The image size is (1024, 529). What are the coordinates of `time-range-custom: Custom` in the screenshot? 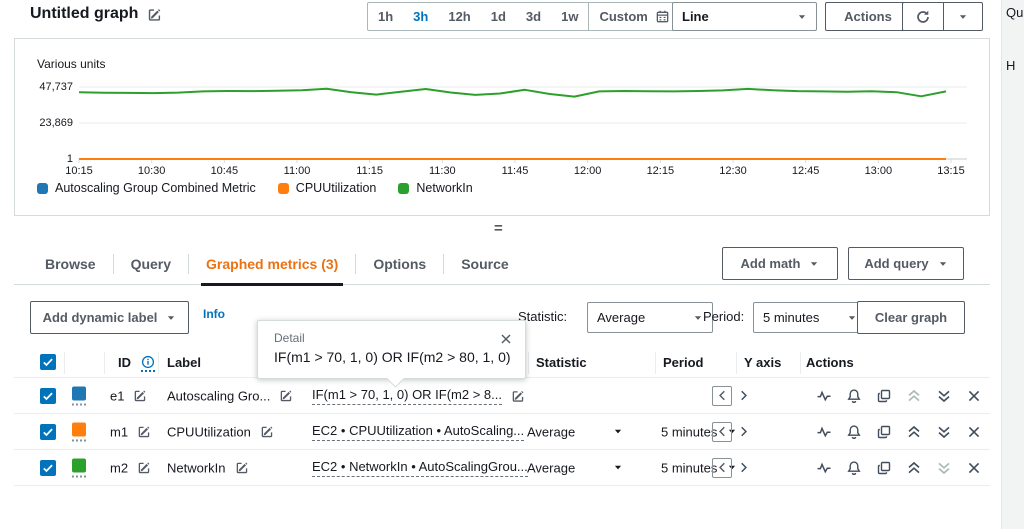 It's located at (633, 16).